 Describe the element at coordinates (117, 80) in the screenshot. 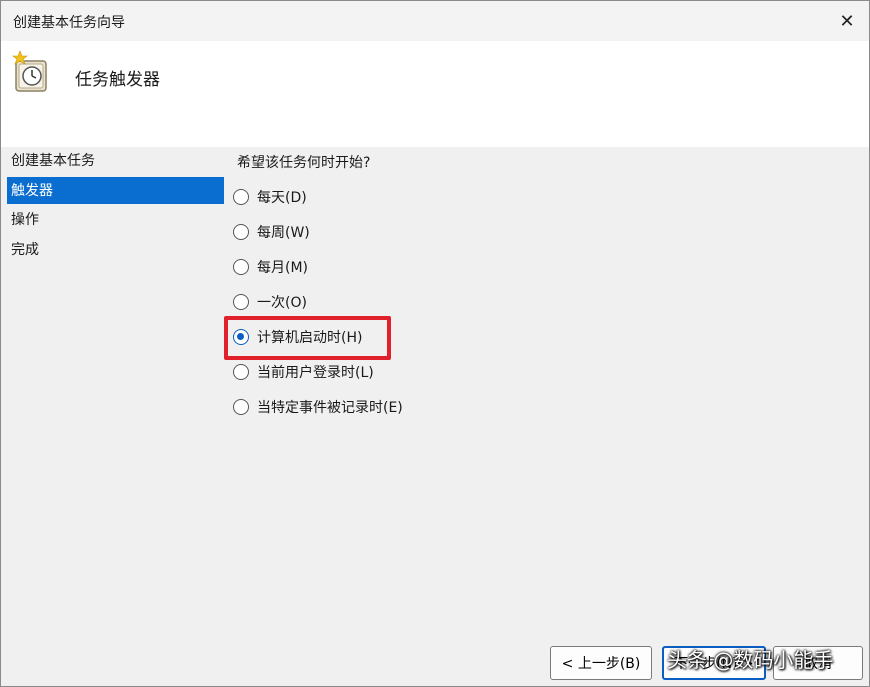

I see `page-title: 任务触发器` at that location.